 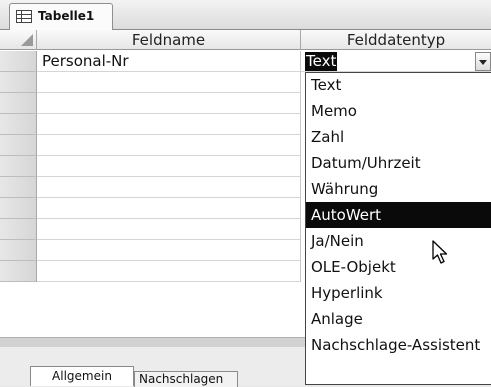 I want to click on dropdown-option: Memo, so click(x=398, y=111).